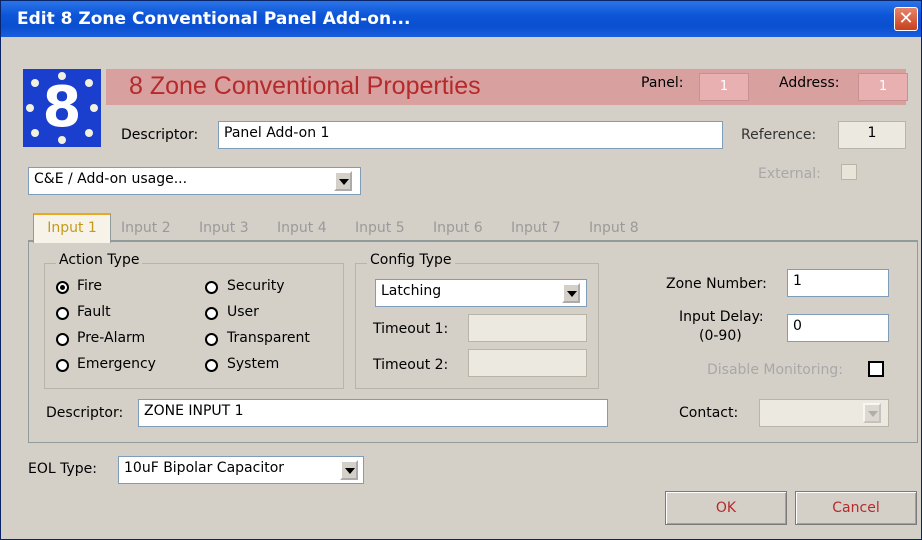 The height and width of the screenshot is (540, 922). What do you see at coordinates (536, 228) in the screenshot?
I see `tab-input-7: Input 7` at bounding box center [536, 228].